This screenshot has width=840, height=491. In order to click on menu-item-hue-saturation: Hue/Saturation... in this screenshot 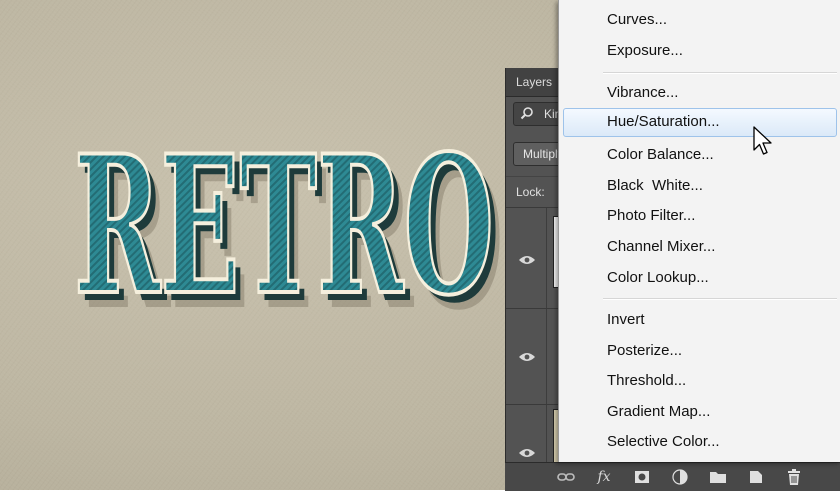, I will do `click(700, 122)`.